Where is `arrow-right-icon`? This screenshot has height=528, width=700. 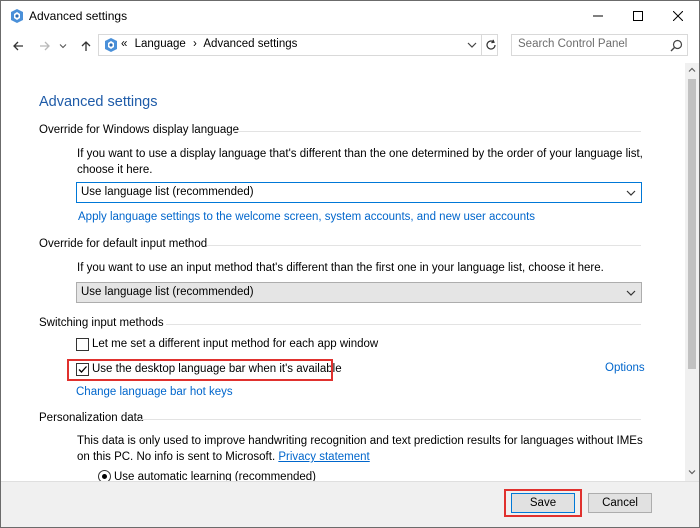
arrow-right-icon is located at coordinates (45, 46).